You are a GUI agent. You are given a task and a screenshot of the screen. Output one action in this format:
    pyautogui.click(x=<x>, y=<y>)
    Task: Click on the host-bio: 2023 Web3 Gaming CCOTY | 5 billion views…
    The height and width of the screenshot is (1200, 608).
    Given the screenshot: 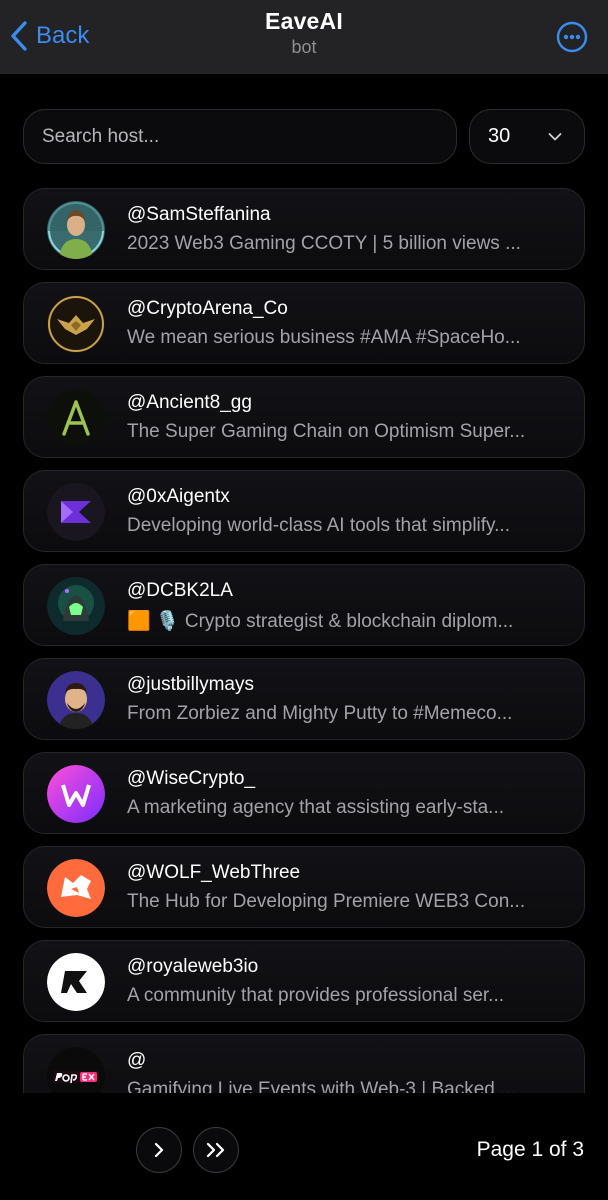 What is the action you would take?
    pyautogui.click(x=324, y=243)
    